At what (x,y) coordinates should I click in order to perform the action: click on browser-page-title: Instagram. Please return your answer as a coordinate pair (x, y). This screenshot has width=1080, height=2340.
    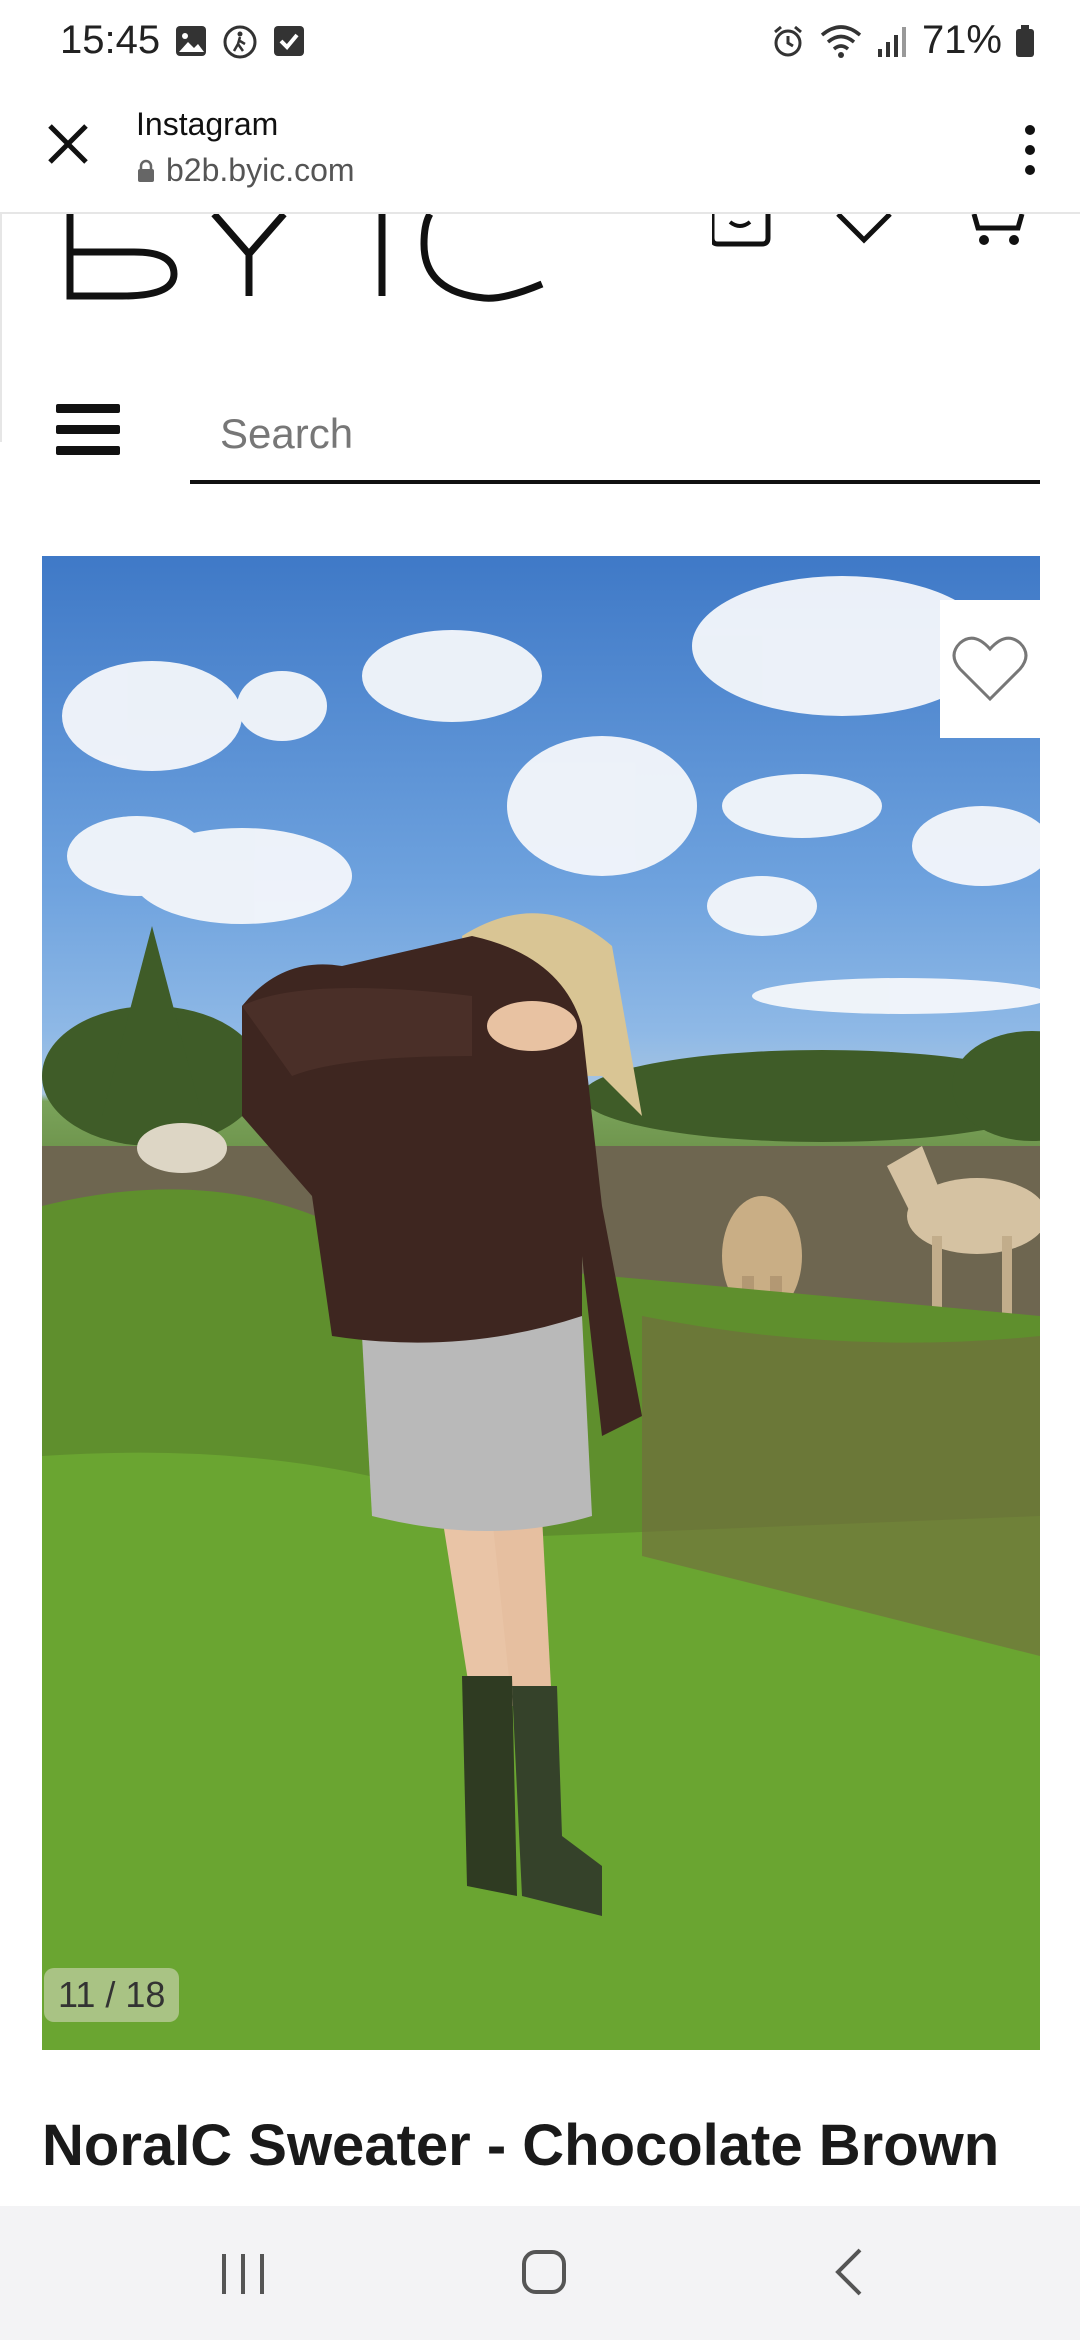
    Looking at the image, I should click on (207, 124).